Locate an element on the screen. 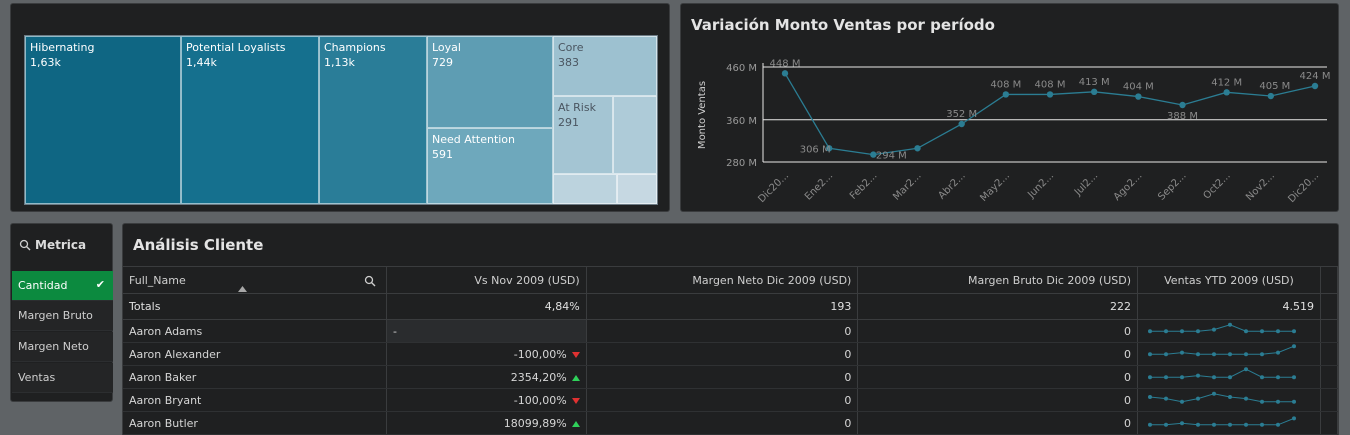 This screenshot has height=435, width=1350. cell-vs-nov: - is located at coordinates (486, 331).